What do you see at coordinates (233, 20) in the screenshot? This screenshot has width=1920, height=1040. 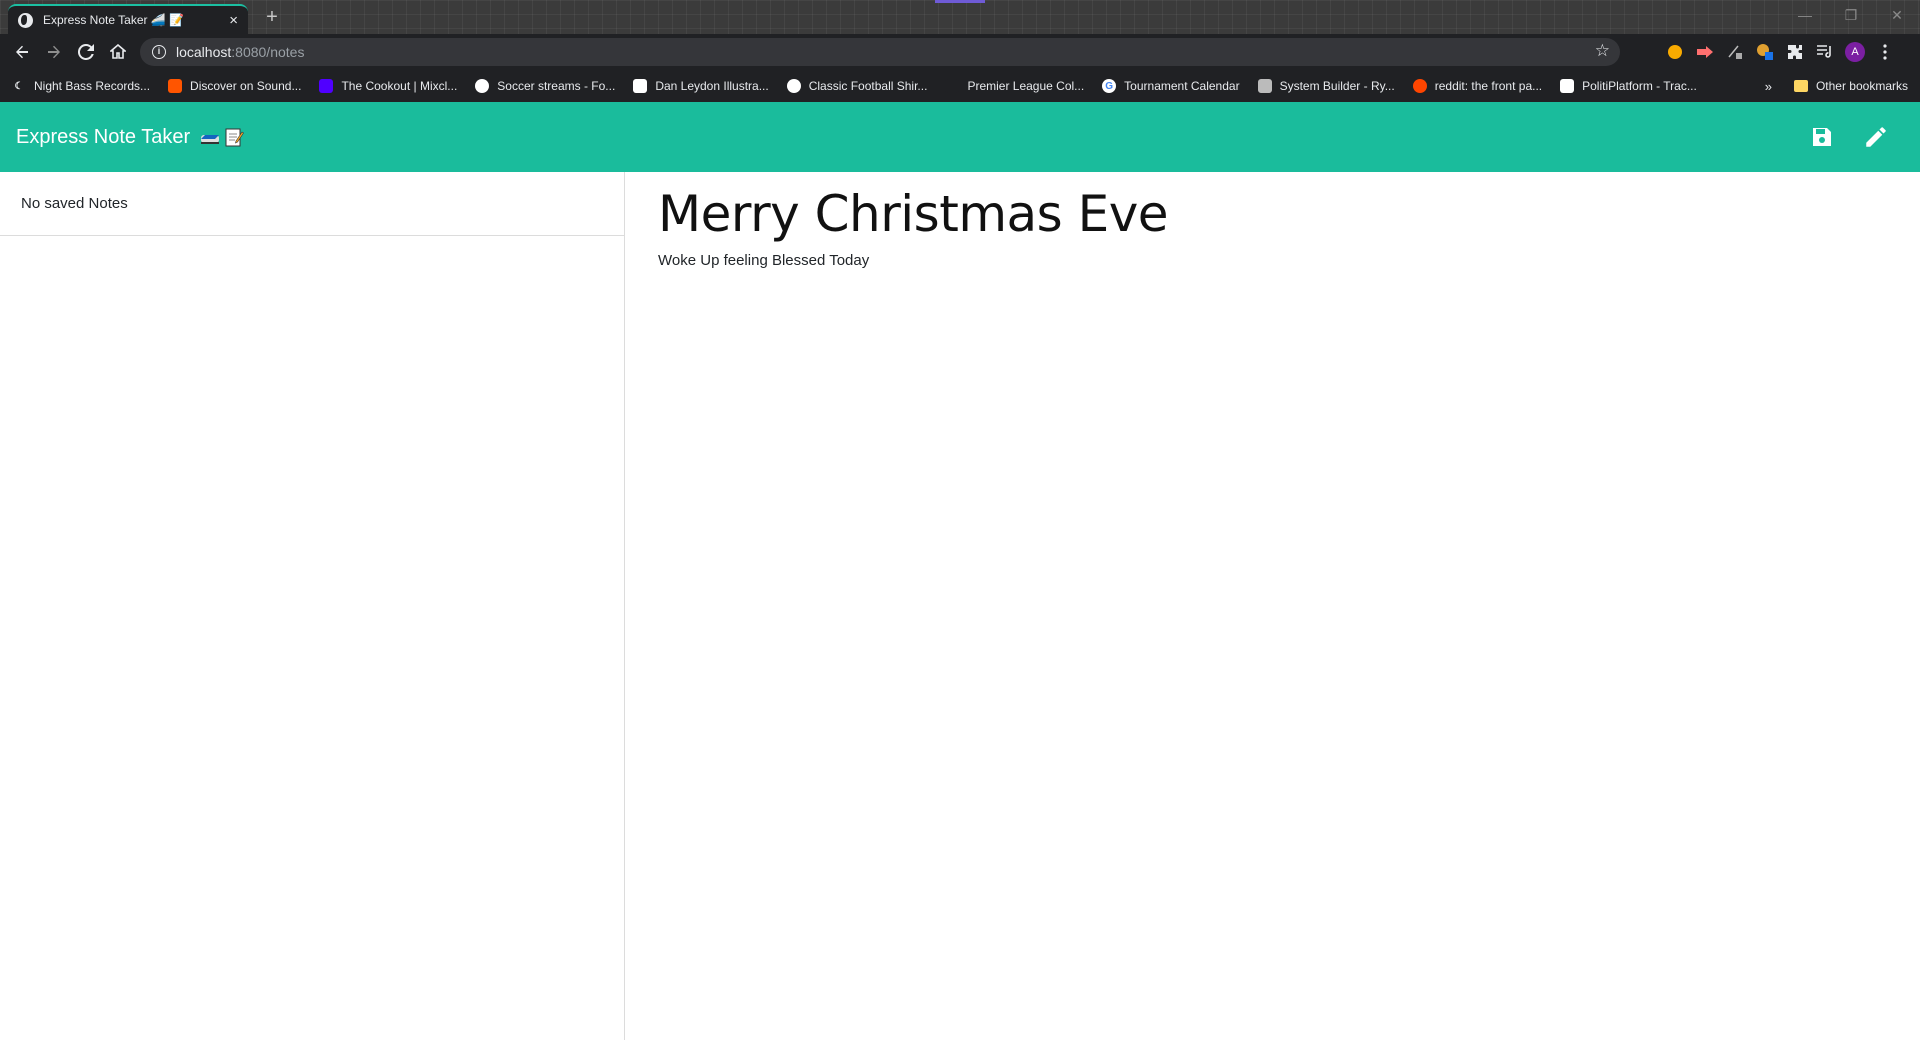 I see `tab-close-icon: ×` at bounding box center [233, 20].